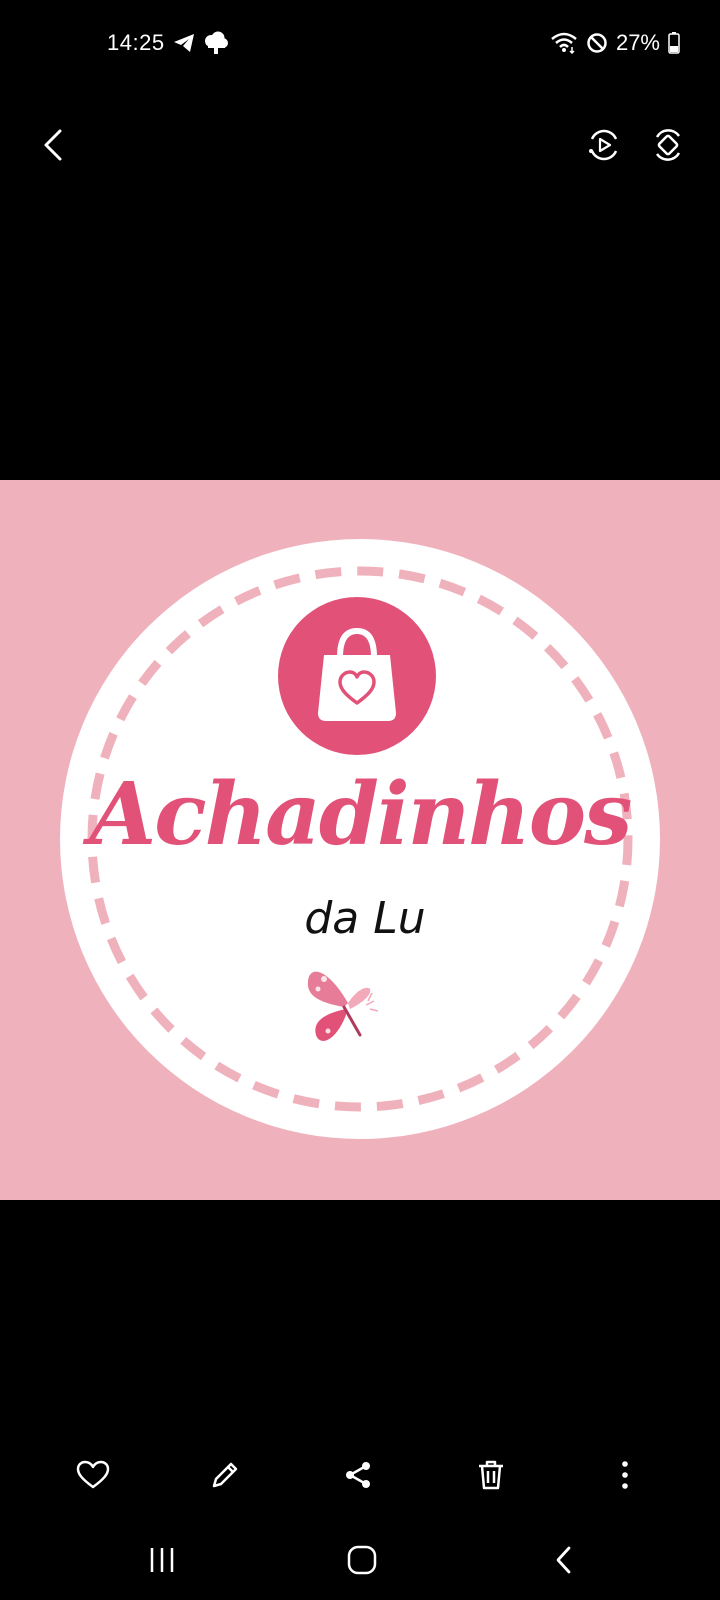  I want to click on delete-button, so click(491, 1475).